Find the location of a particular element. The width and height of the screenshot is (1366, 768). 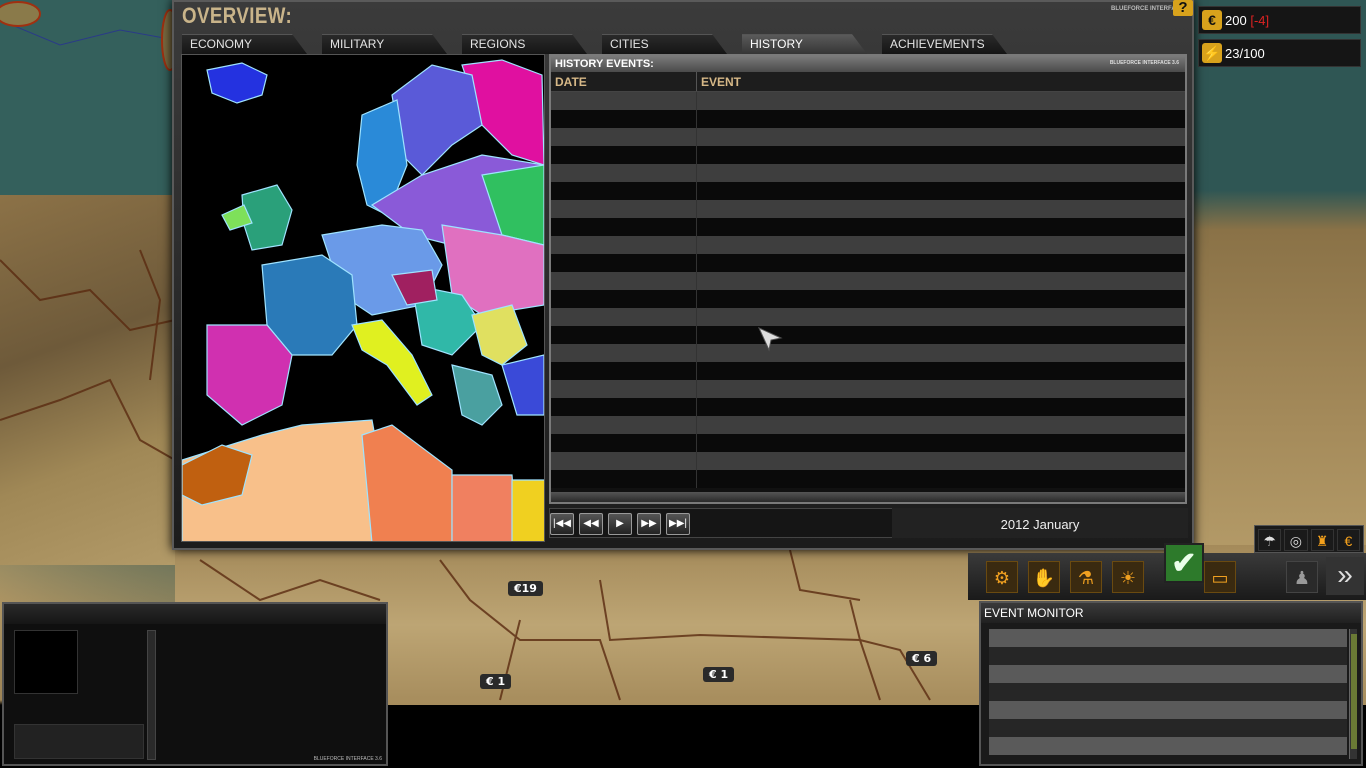

soldier-icon: ♟ is located at coordinates (1302, 577).